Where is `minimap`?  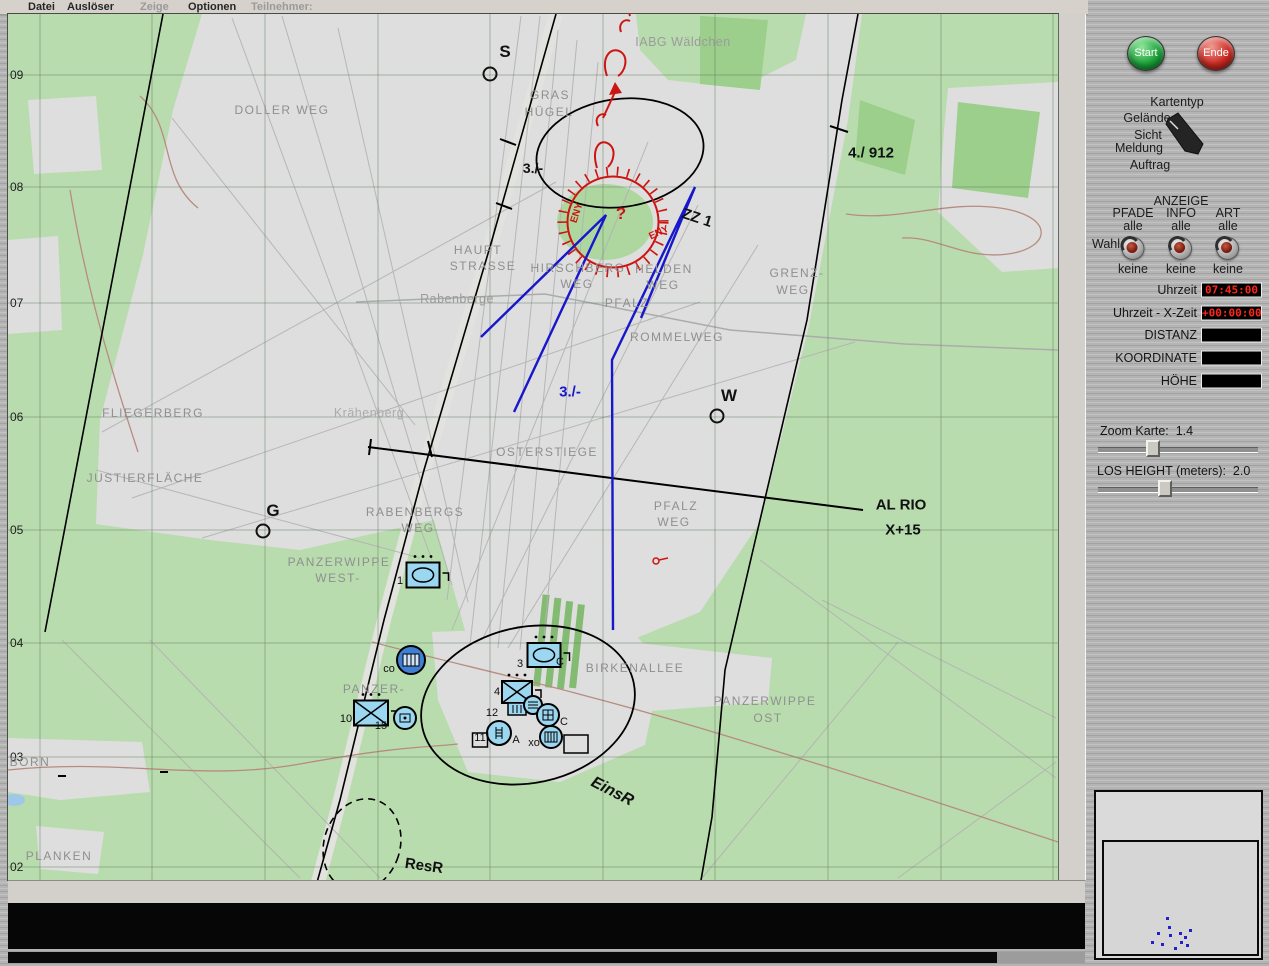 minimap is located at coordinates (1178, 875).